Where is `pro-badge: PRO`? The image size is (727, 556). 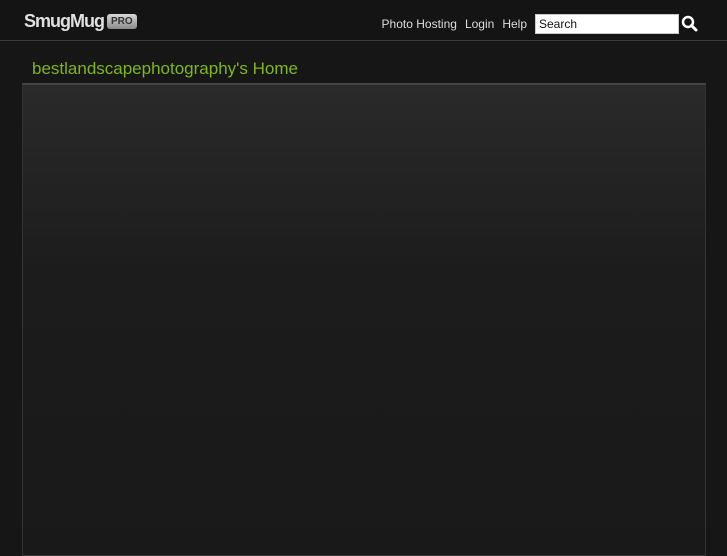
pro-badge: PRO is located at coordinates (122, 21).